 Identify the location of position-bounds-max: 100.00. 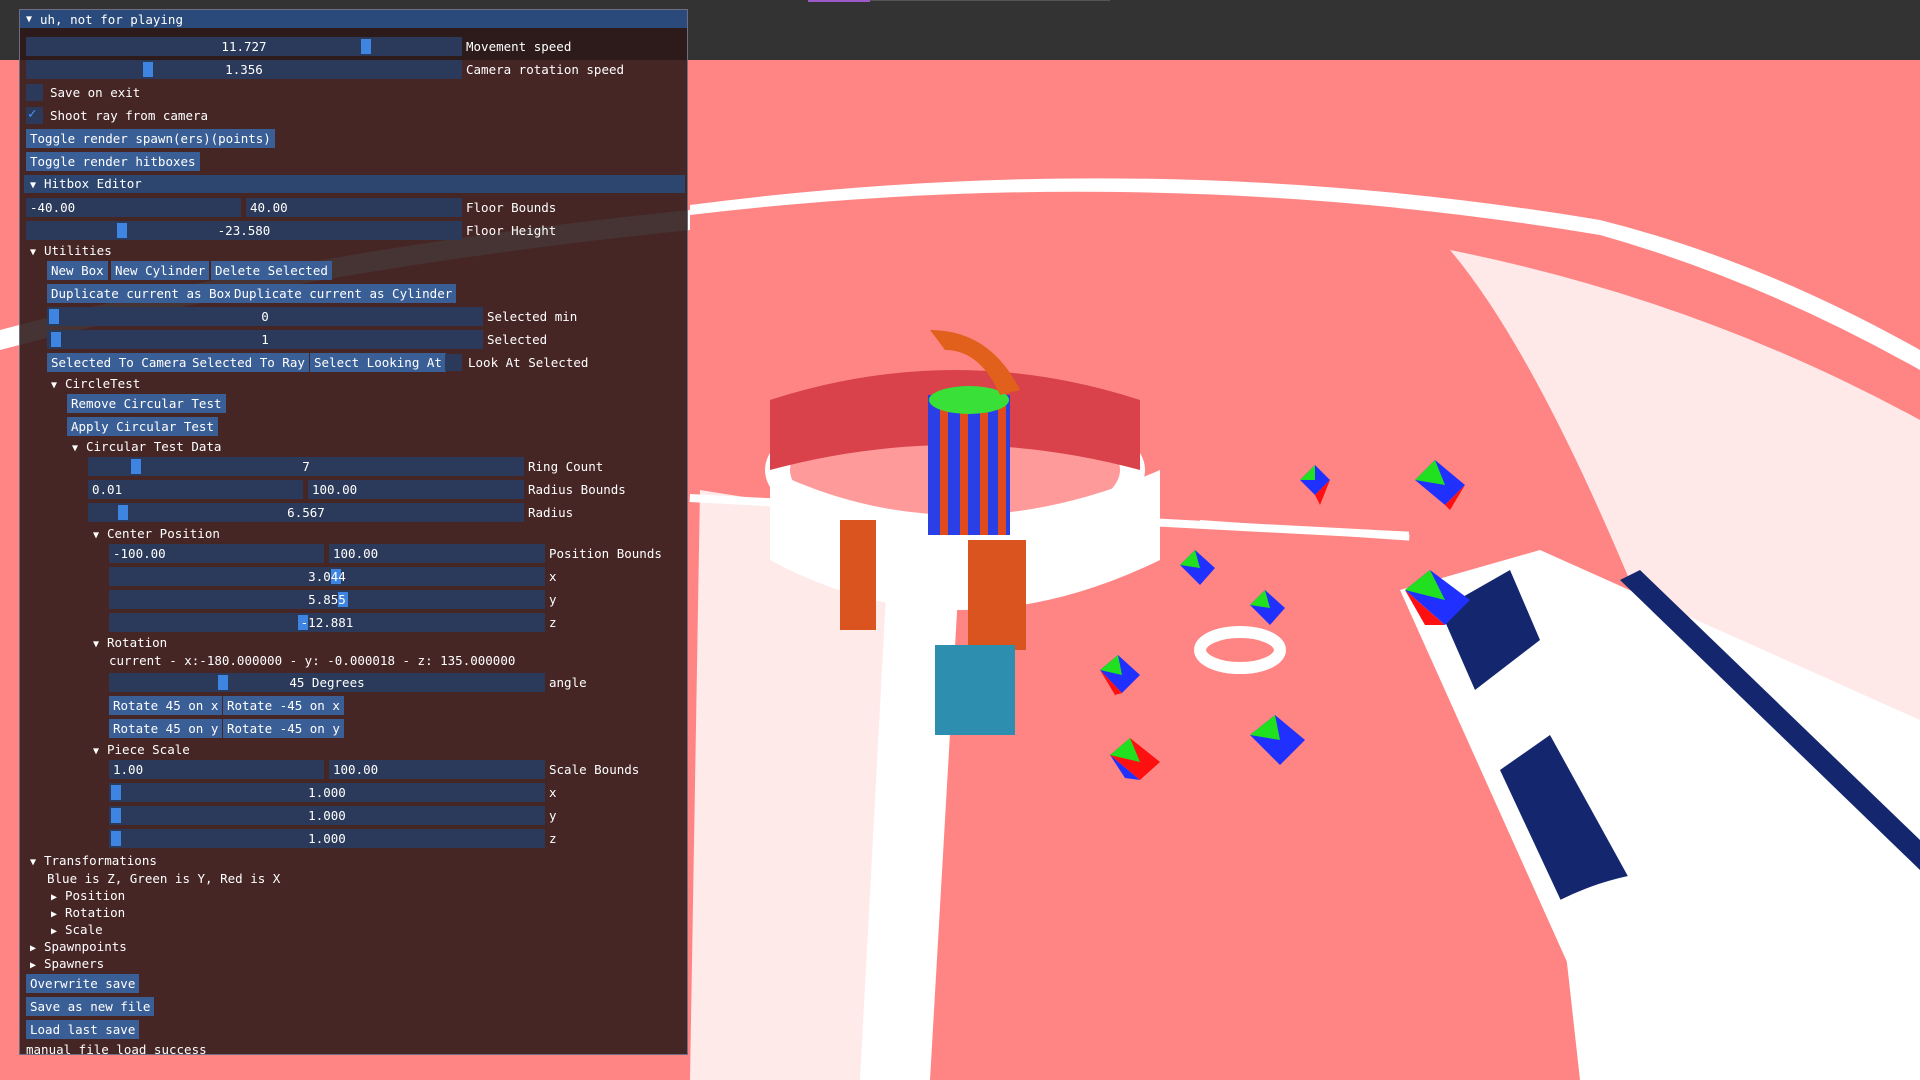
(437, 553).